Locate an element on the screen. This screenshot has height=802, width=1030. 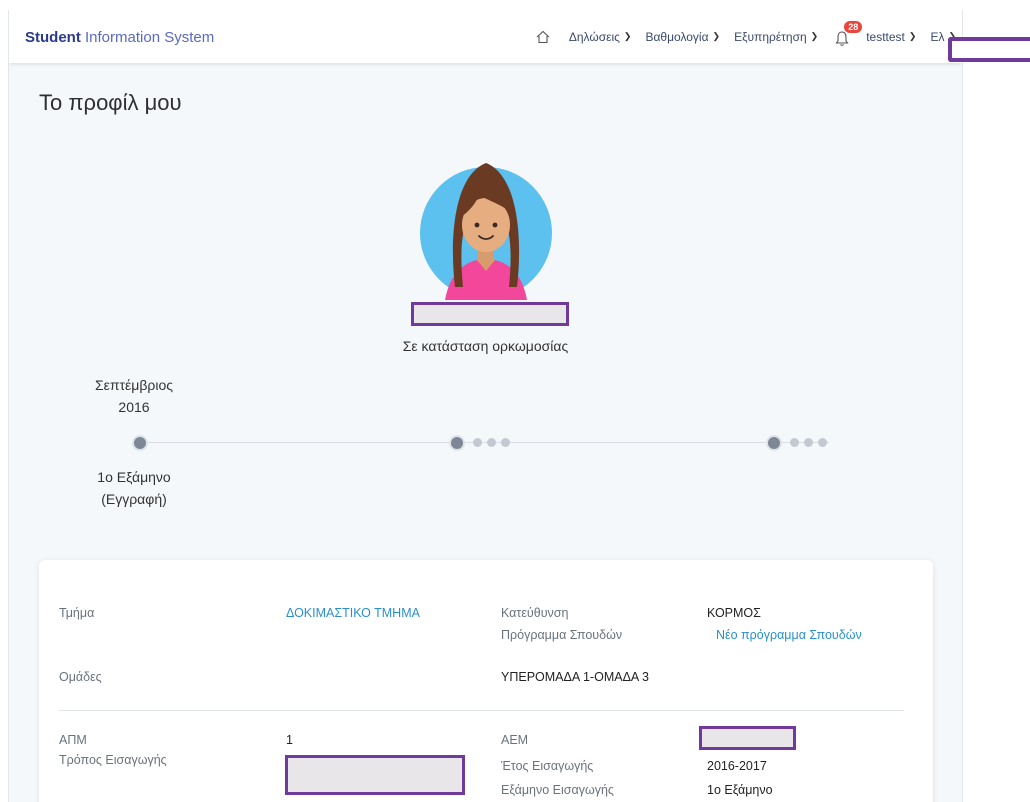
program-link: Νέο πρόγραμμα Σπουδών is located at coordinates (789, 635).